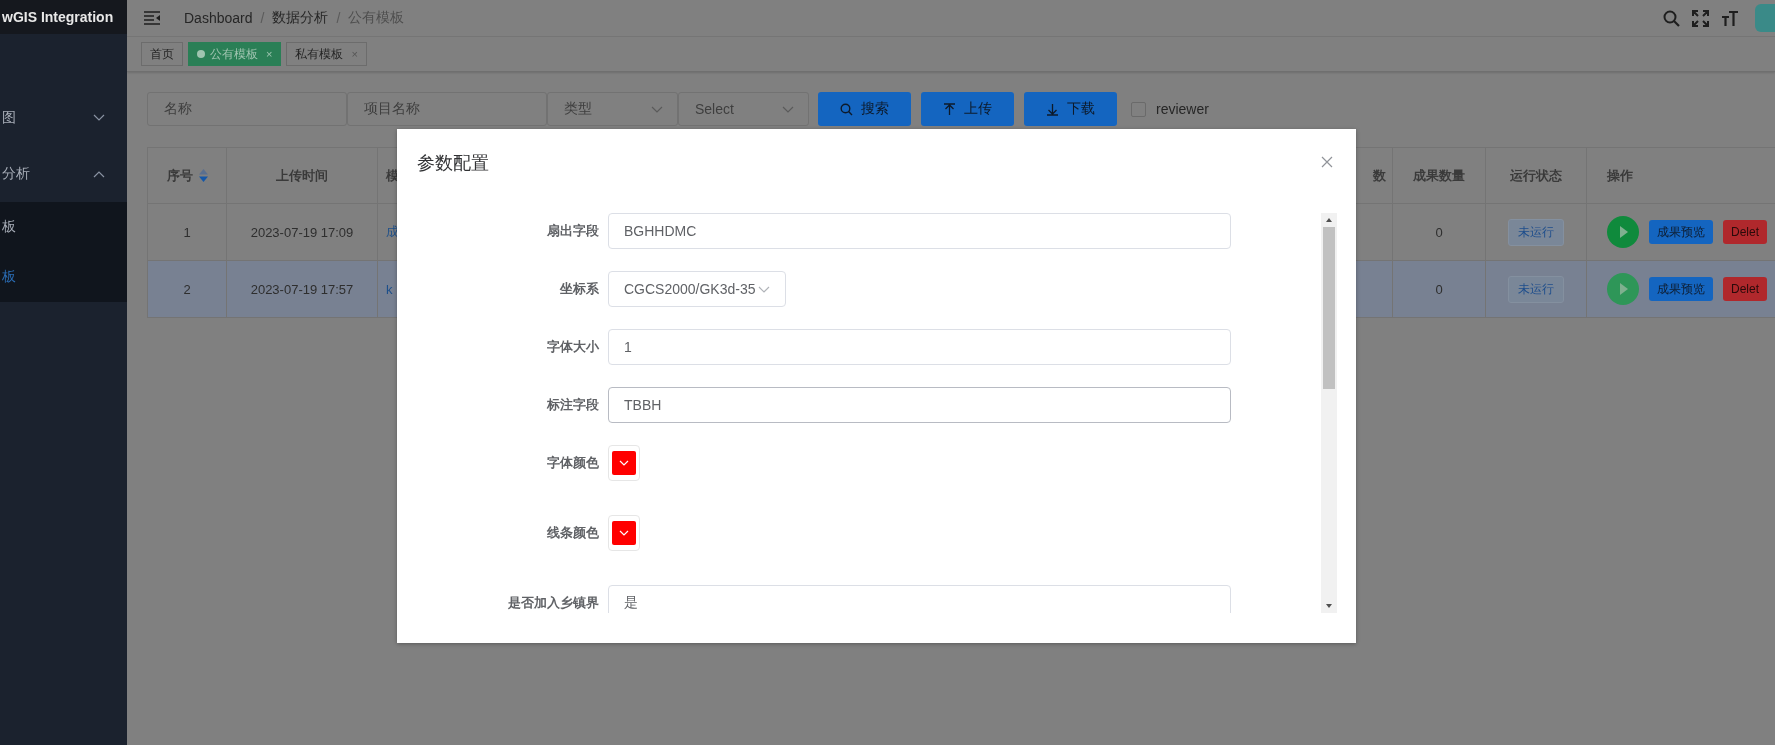  I want to click on input-field: 是, so click(919, 599).